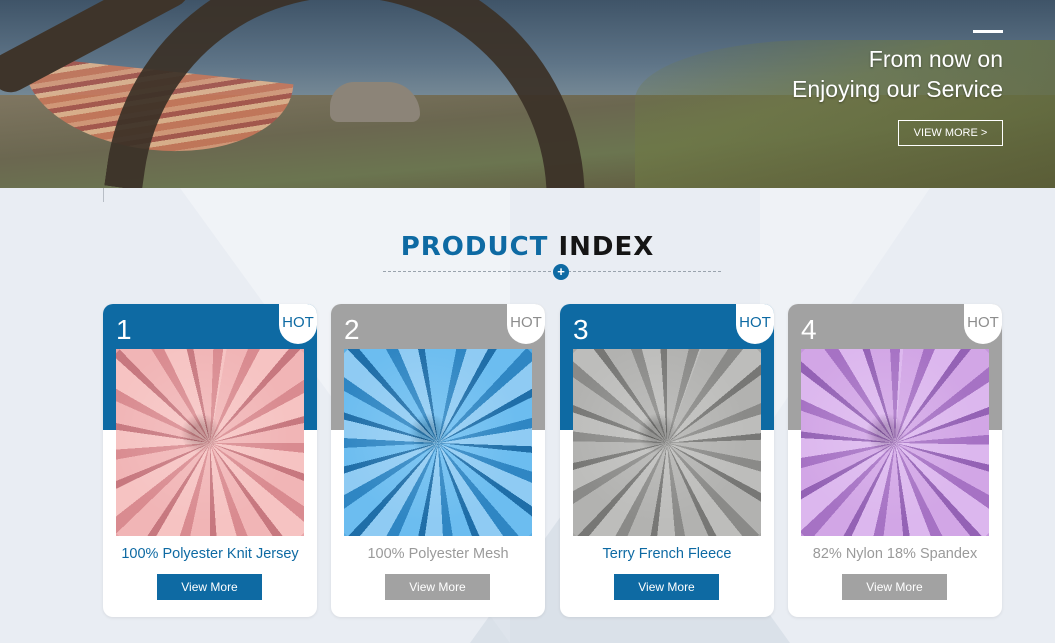  I want to click on section-title-part1: PRODUCT, so click(474, 247).